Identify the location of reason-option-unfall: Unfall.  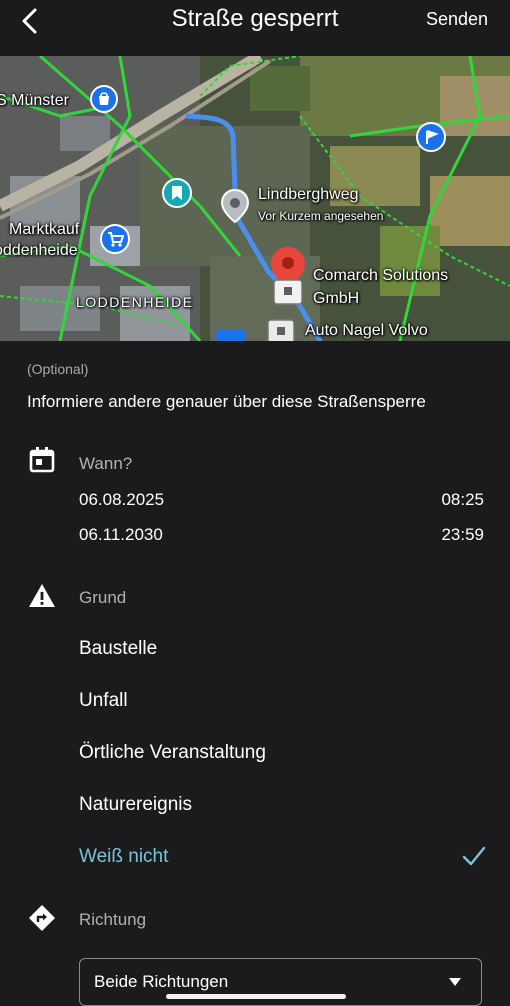
(103, 701).